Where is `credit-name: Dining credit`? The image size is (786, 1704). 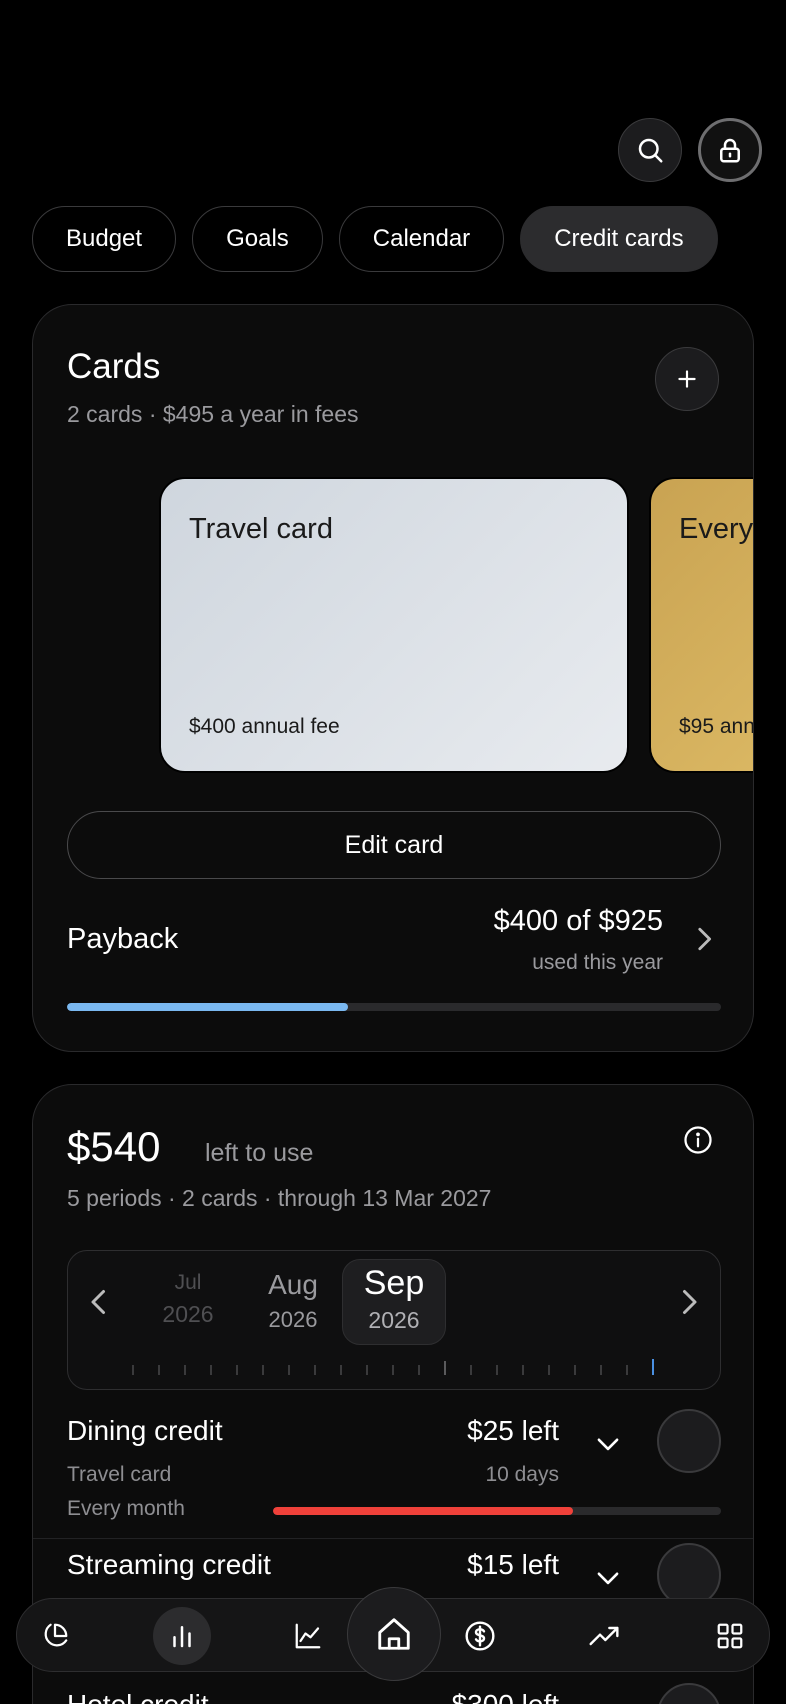 credit-name: Dining credit is located at coordinates (145, 1430).